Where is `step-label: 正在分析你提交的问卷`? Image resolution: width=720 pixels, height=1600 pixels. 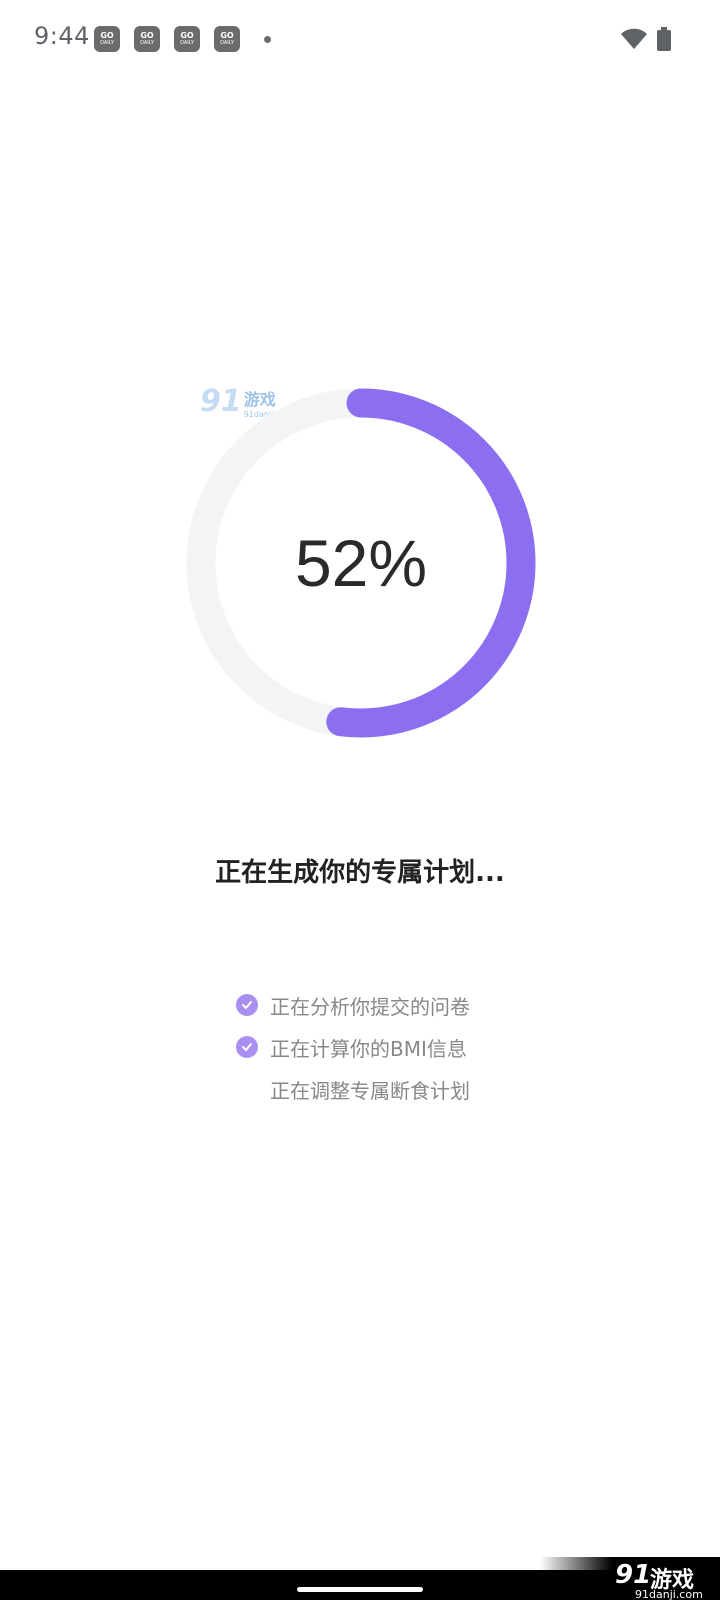
step-label: 正在分析你提交的问卷 is located at coordinates (370, 1006).